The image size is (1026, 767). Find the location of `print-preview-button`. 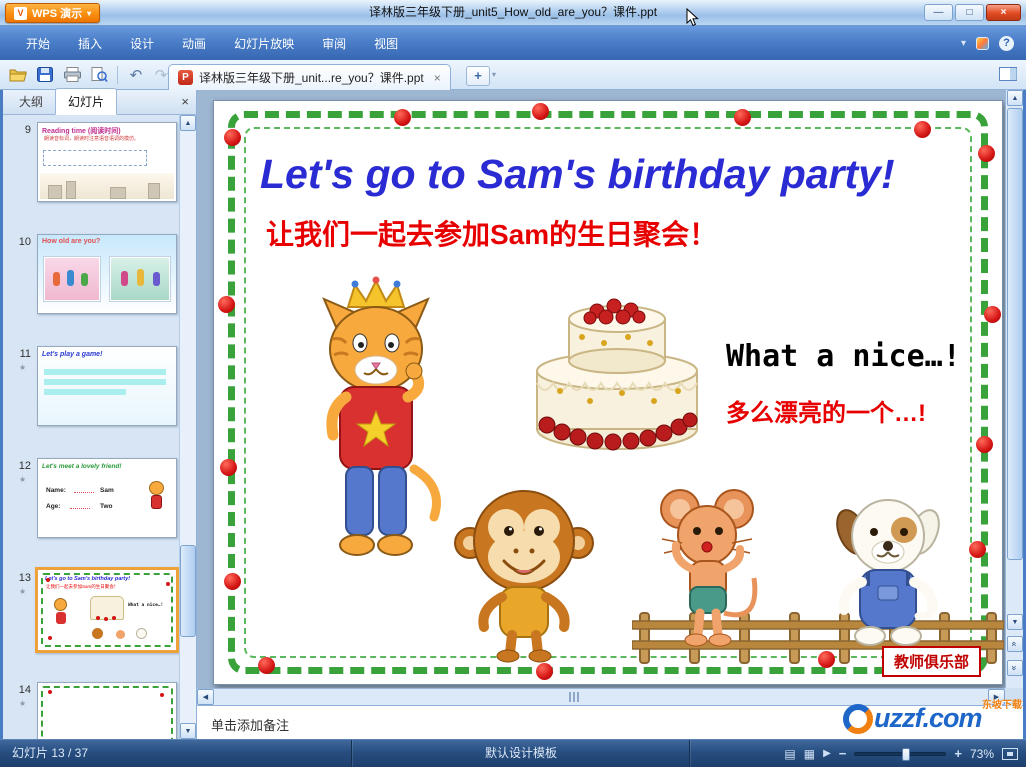

print-preview-button is located at coordinates (99, 74).